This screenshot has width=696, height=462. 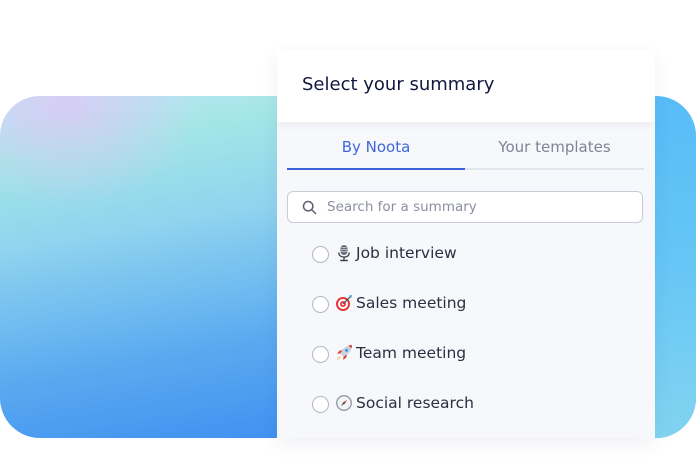 What do you see at coordinates (398, 84) in the screenshot?
I see `panel-title: Select your summary` at bounding box center [398, 84].